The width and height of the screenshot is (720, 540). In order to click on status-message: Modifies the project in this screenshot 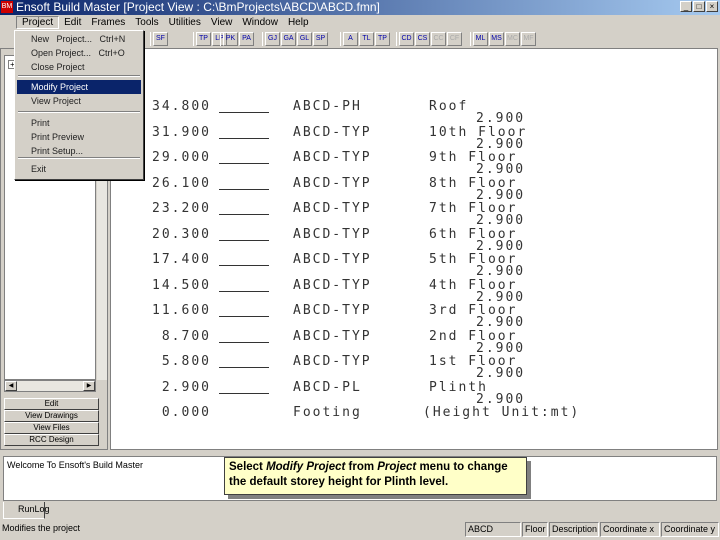, I will do `click(41, 528)`.